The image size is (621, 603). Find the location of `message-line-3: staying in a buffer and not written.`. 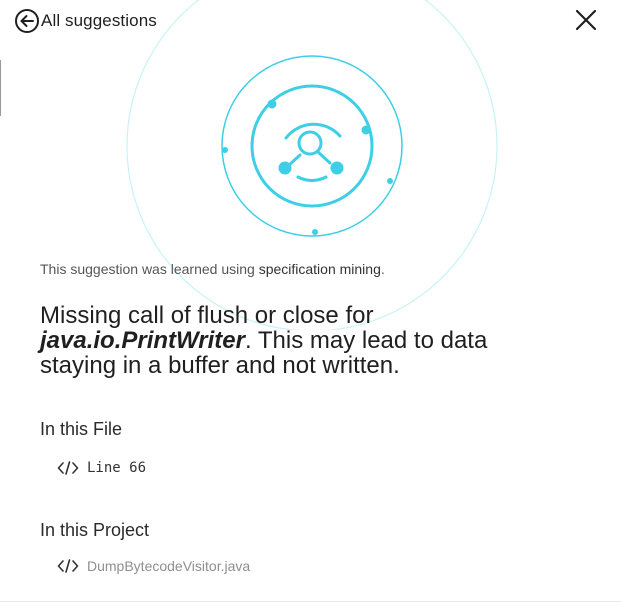

message-line-3: staying in a buffer and not written. is located at coordinates (220, 365).